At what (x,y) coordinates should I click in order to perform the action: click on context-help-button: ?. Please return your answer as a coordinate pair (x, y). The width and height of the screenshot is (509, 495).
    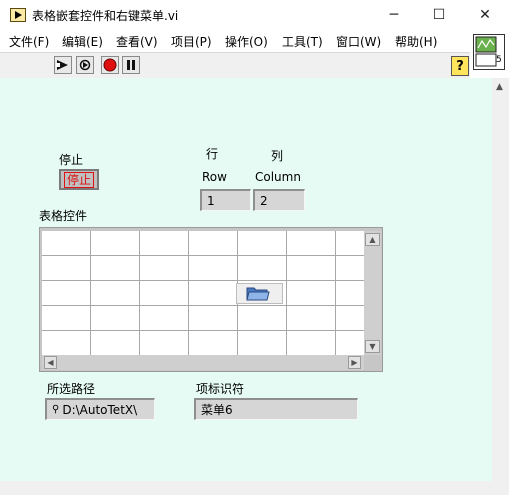
    Looking at the image, I should click on (460, 66).